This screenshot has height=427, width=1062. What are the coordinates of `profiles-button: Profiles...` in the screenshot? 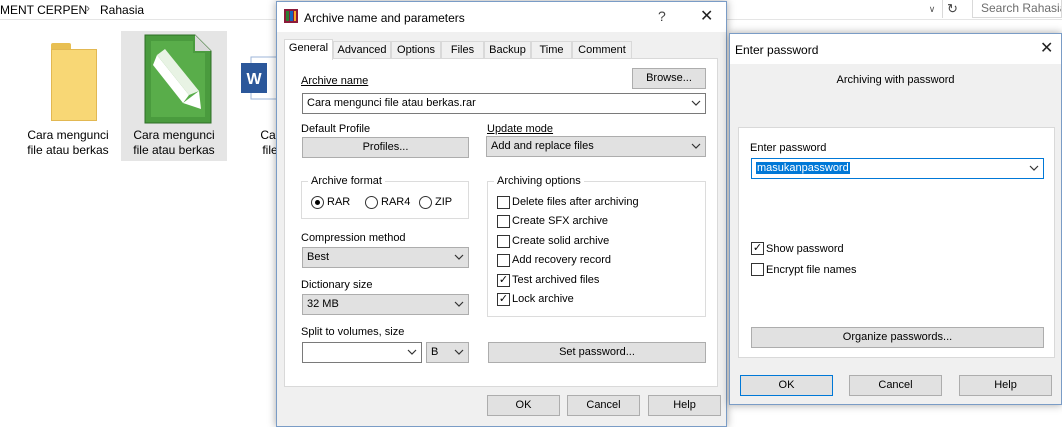 It's located at (385, 147).